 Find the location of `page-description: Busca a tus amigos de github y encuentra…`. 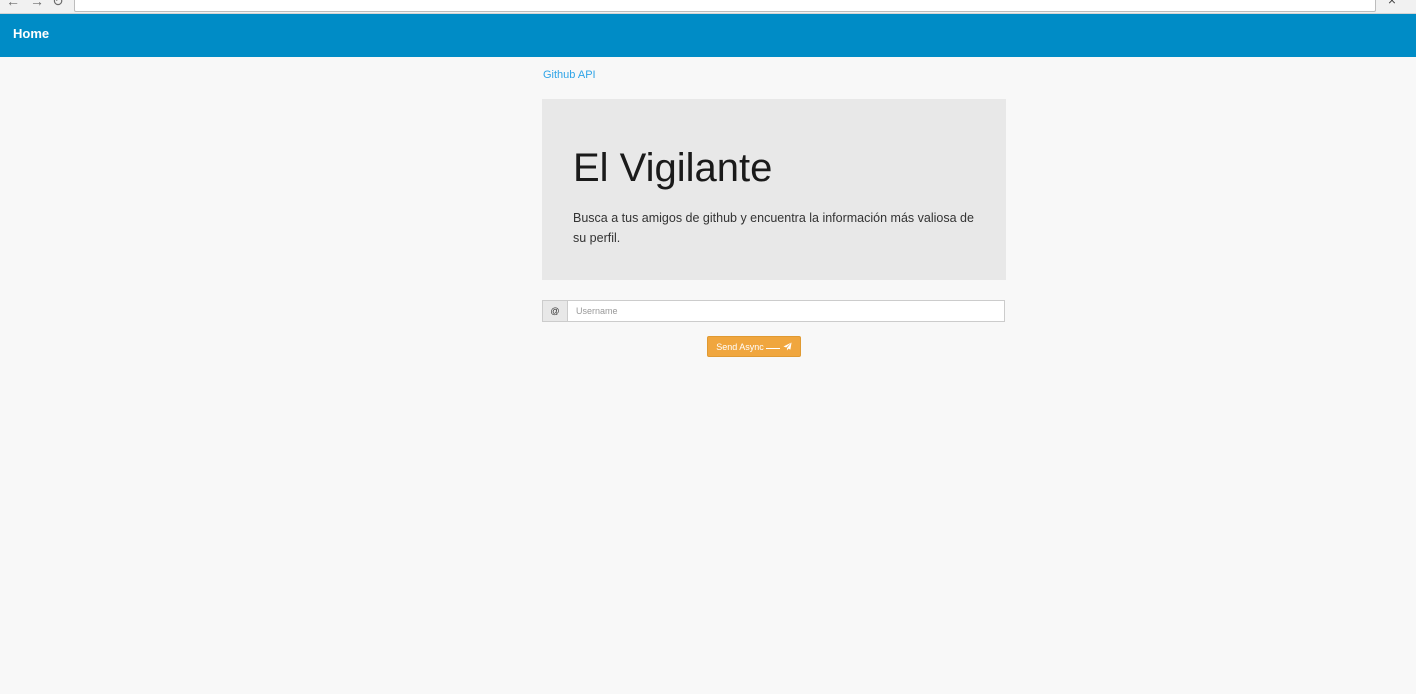

page-description: Busca a tus amigos de github y encuentra… is located at coordinates (773, 228).